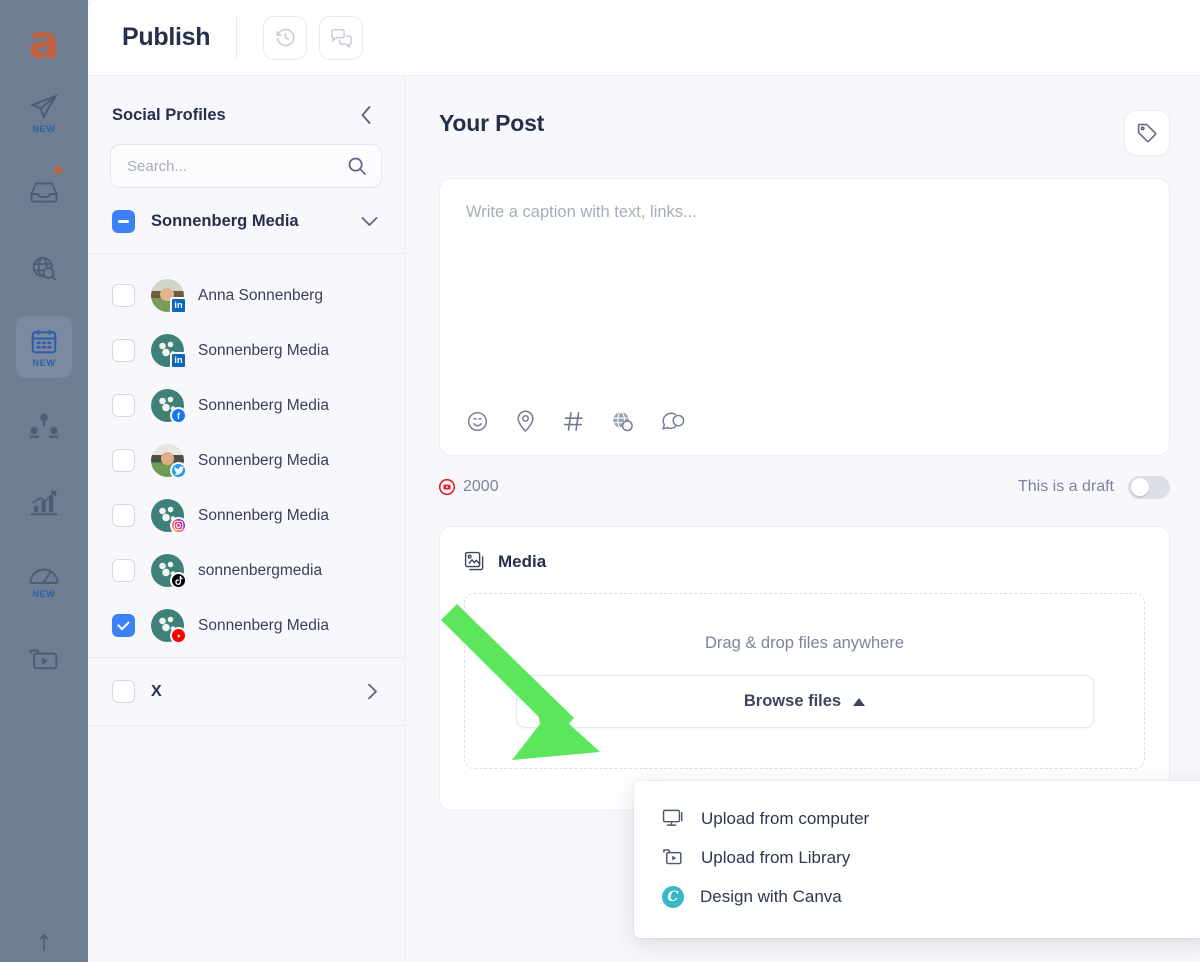 This screenshot has width=1200, height=962. I want to click on chevron-right-icon, so click(372, 691).